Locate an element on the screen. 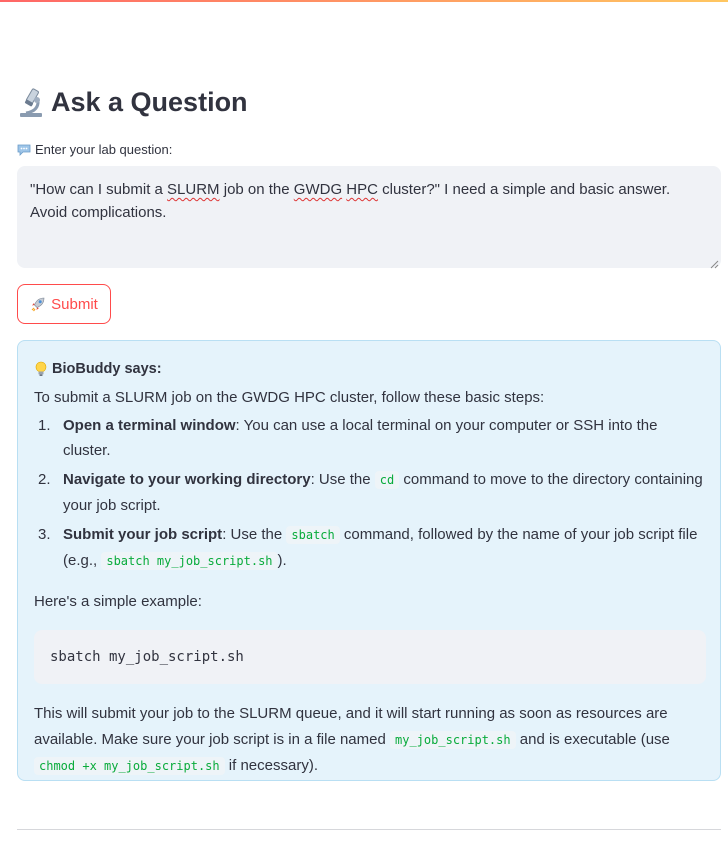  answer-speaker-text: BioBuddy says: is located at coordinates (107, 369).